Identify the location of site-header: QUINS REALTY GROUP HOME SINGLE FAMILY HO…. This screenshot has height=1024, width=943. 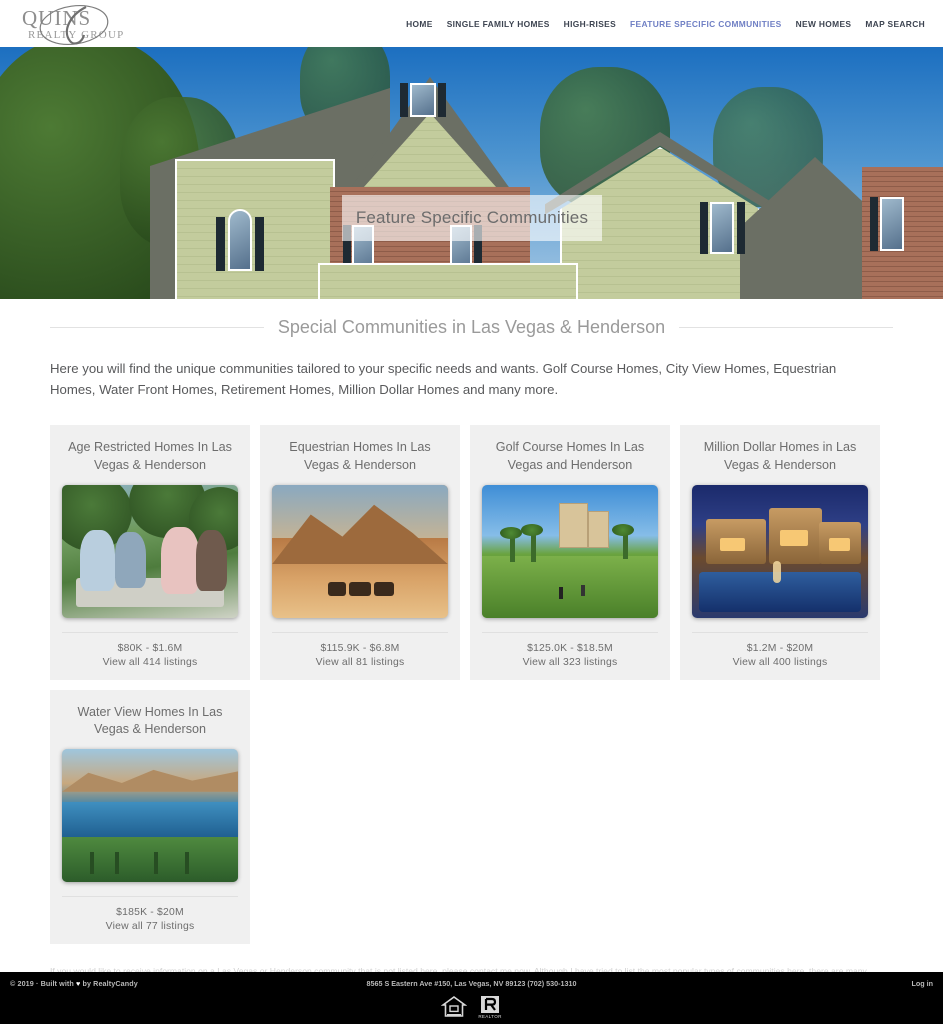
(471, 23).